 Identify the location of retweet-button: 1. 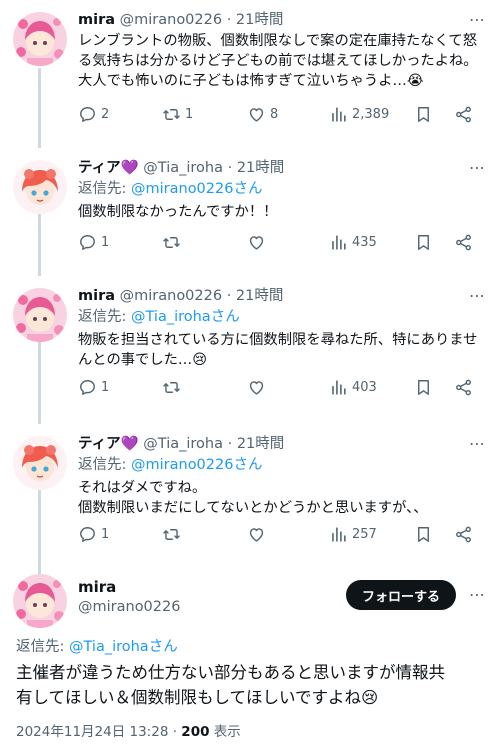
(177, 114).